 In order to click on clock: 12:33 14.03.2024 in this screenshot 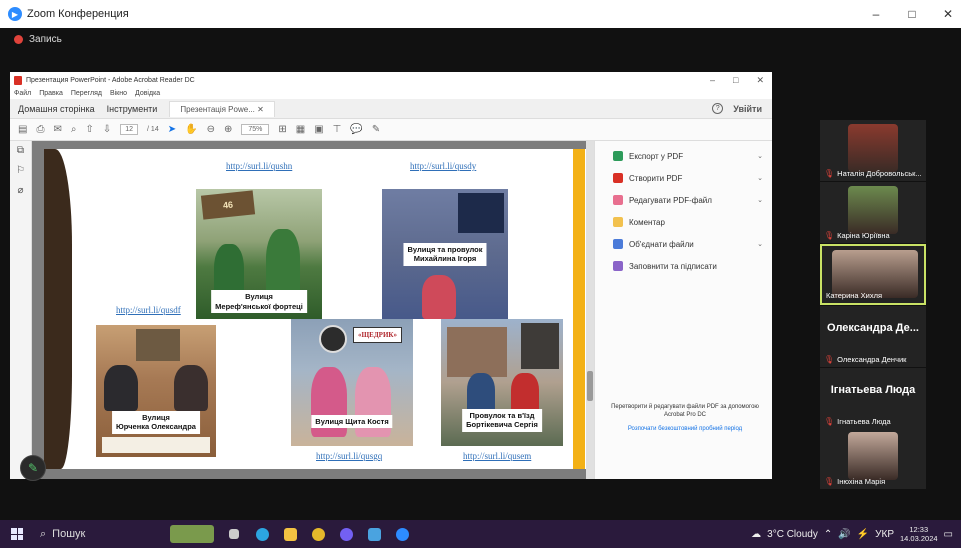, I will do `click(919, 534)`.